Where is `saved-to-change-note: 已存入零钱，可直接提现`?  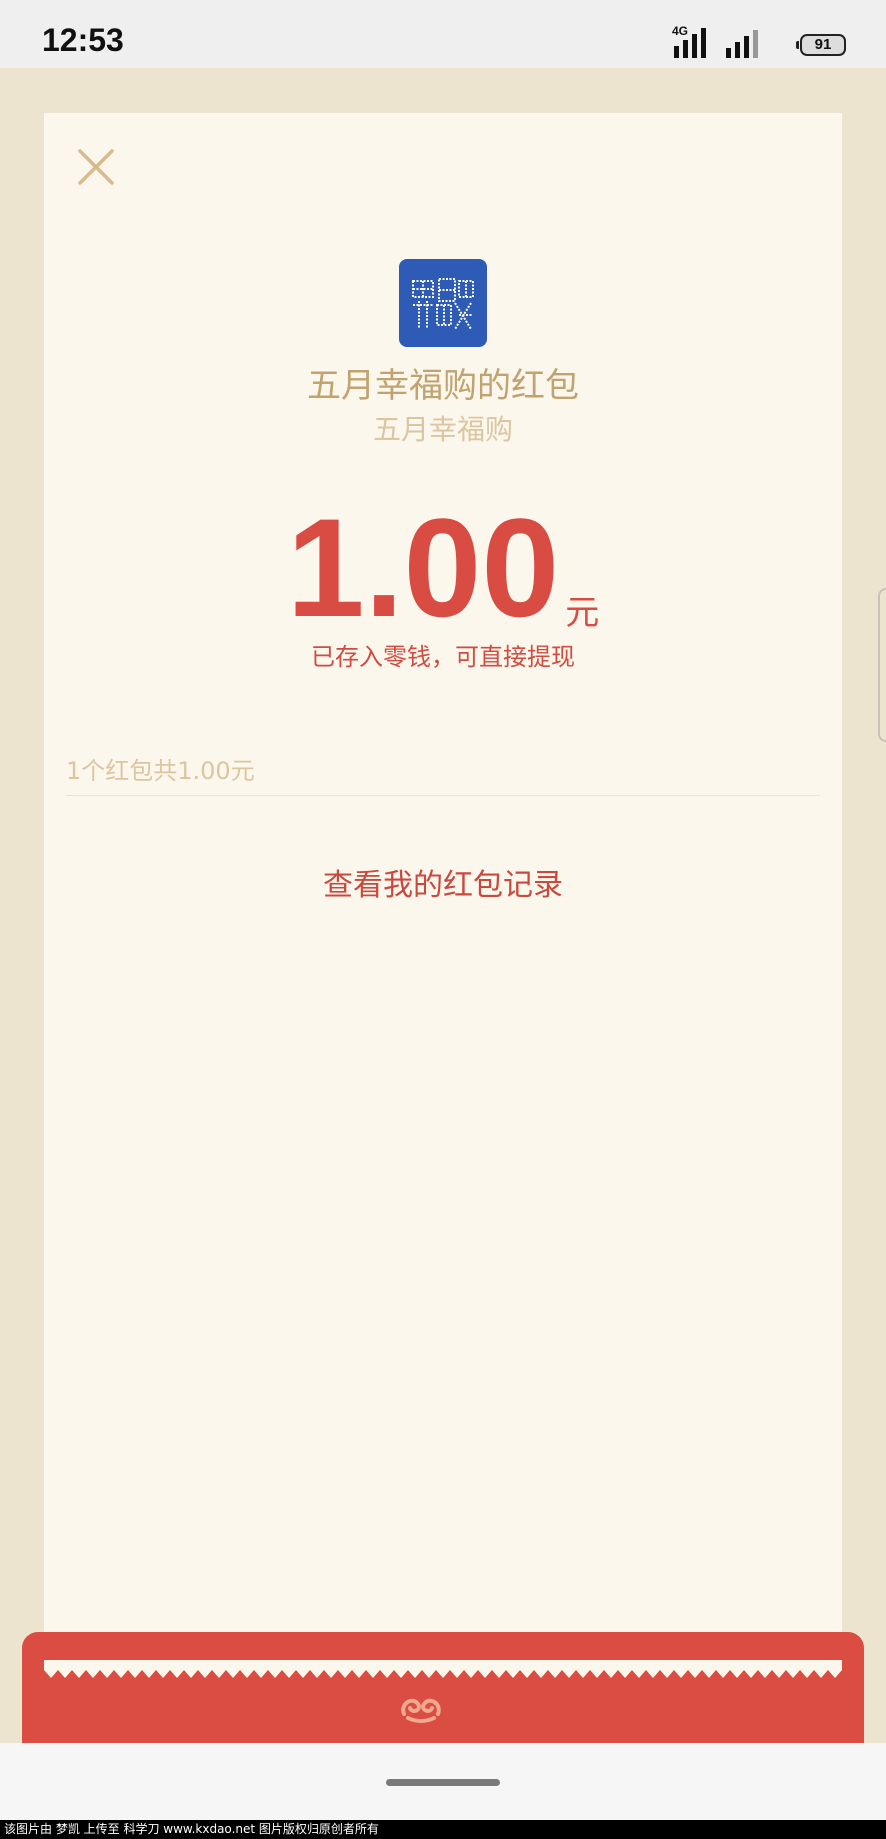
saved-to-change-note: 已存入零钱，可直接提现 is located at coordinates (443, 657).